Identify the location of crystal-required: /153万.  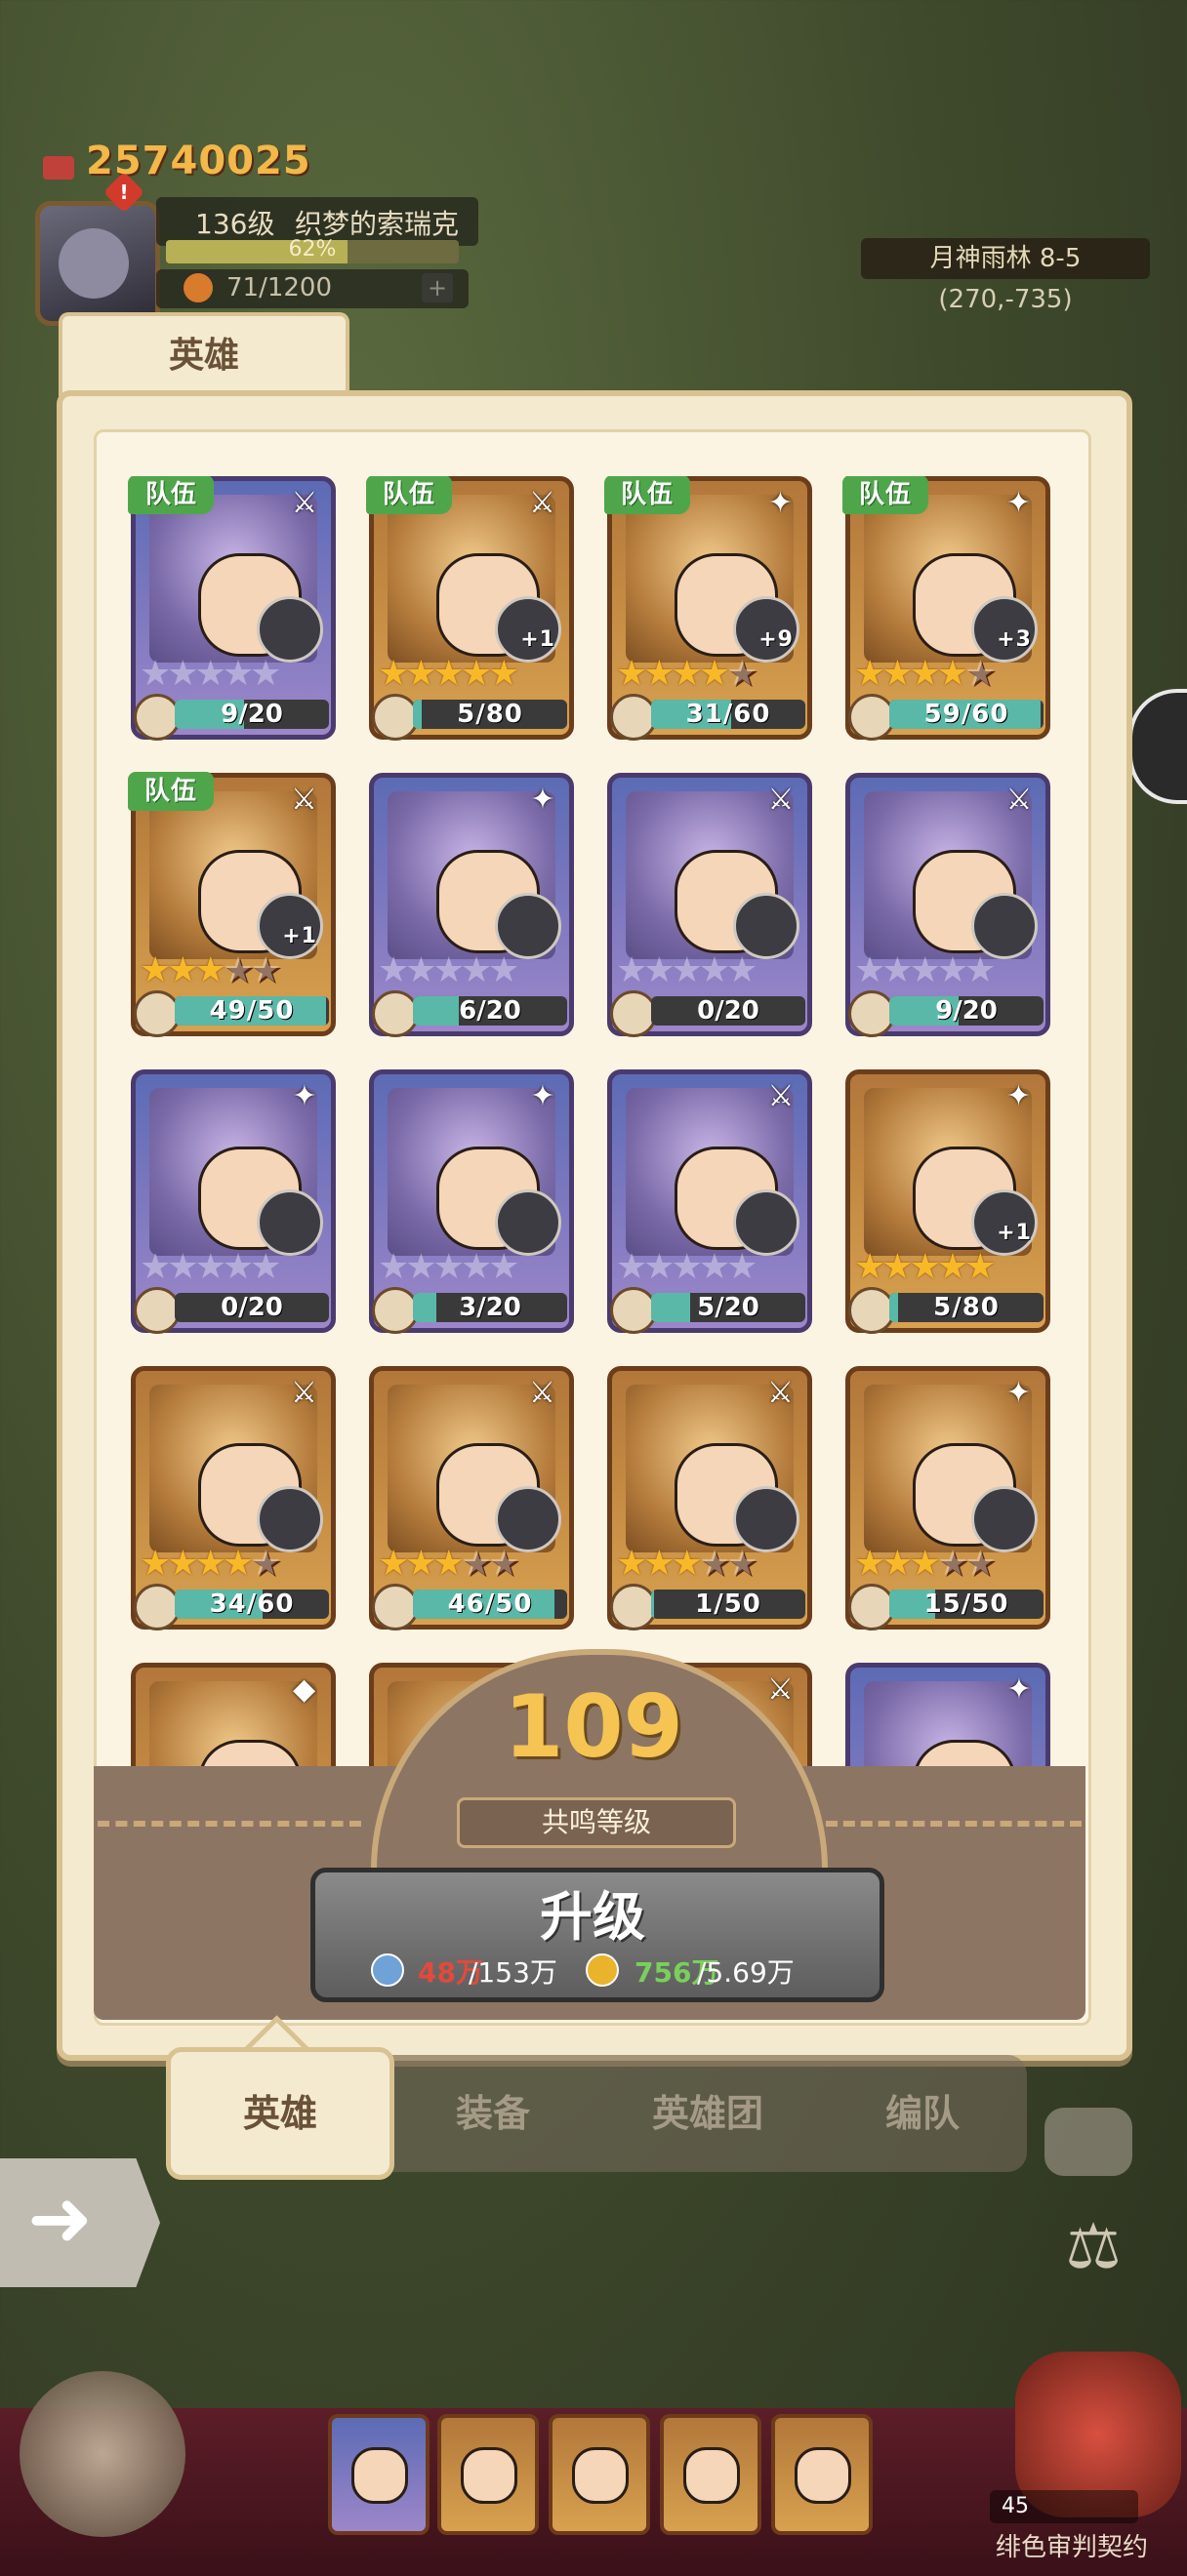
(513, 1972).